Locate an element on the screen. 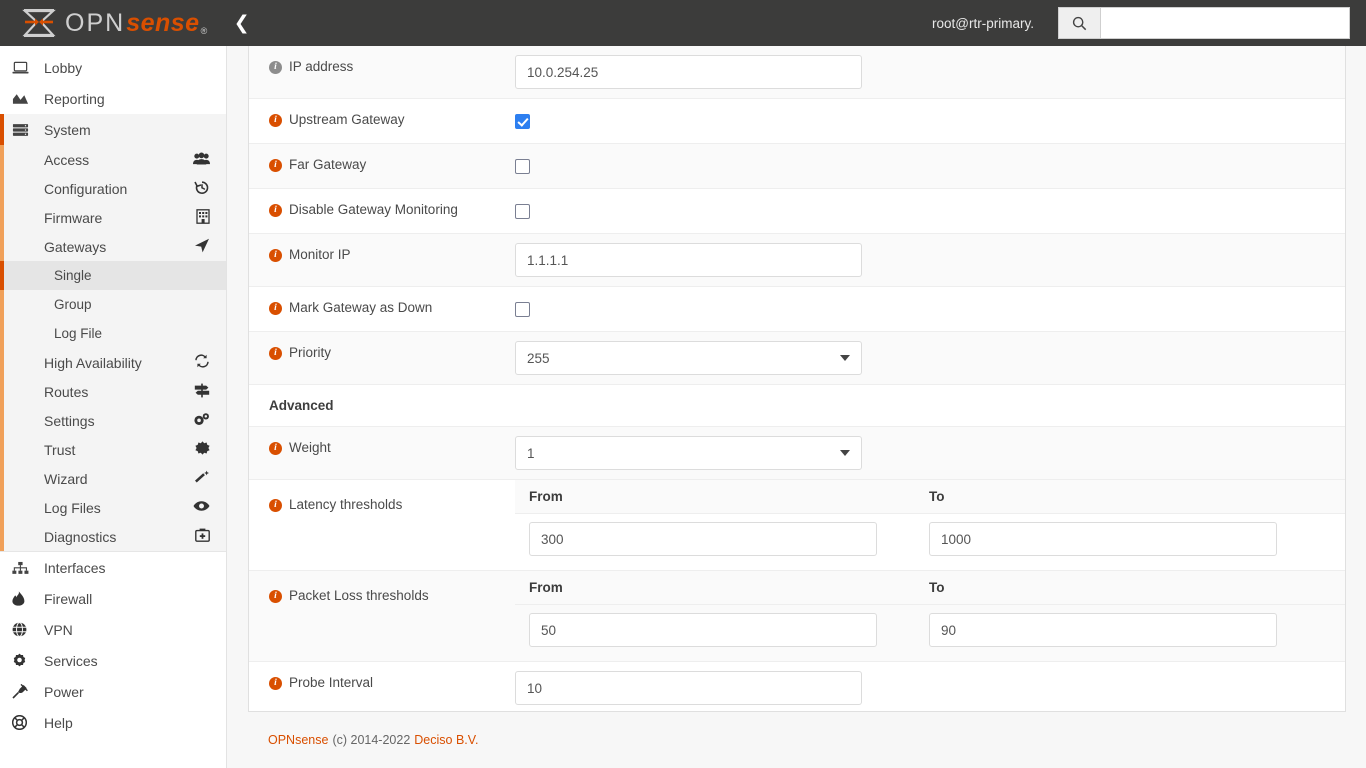 Image resolution: width=1366 pixels, height=768 pixels. sidebar-item-high-availability: High Availability is located at coordinates (113, 362).